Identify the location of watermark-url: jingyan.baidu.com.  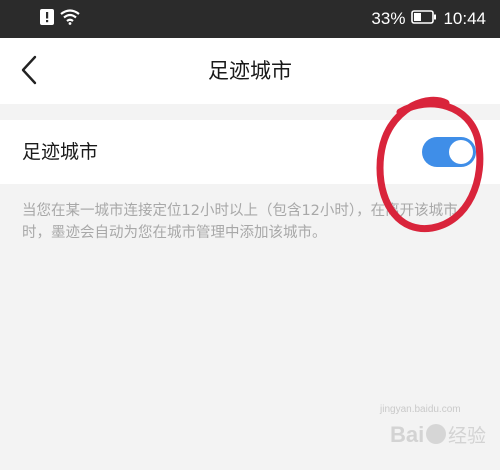
(420, 409).